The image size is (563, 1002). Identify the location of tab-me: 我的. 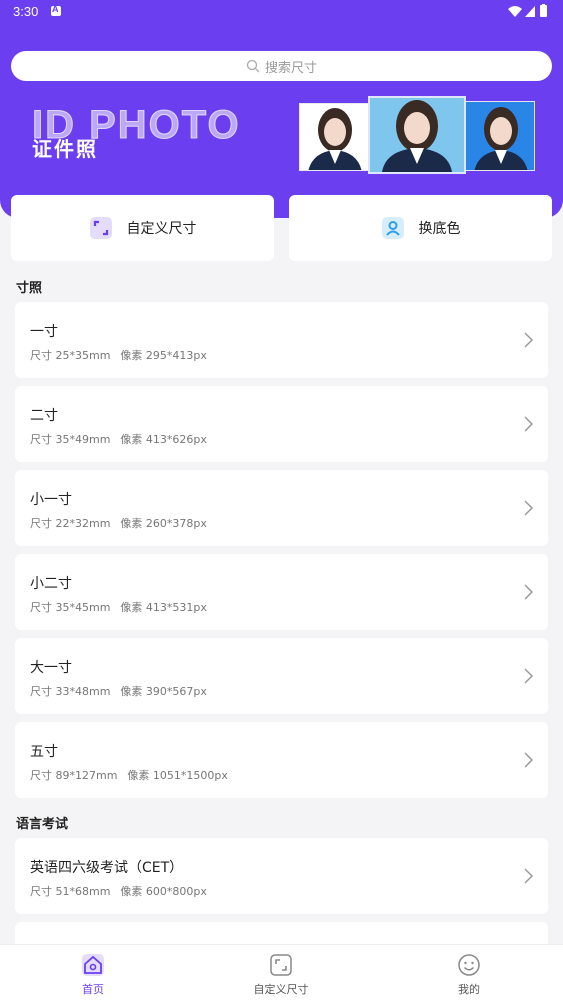
(469, 975).